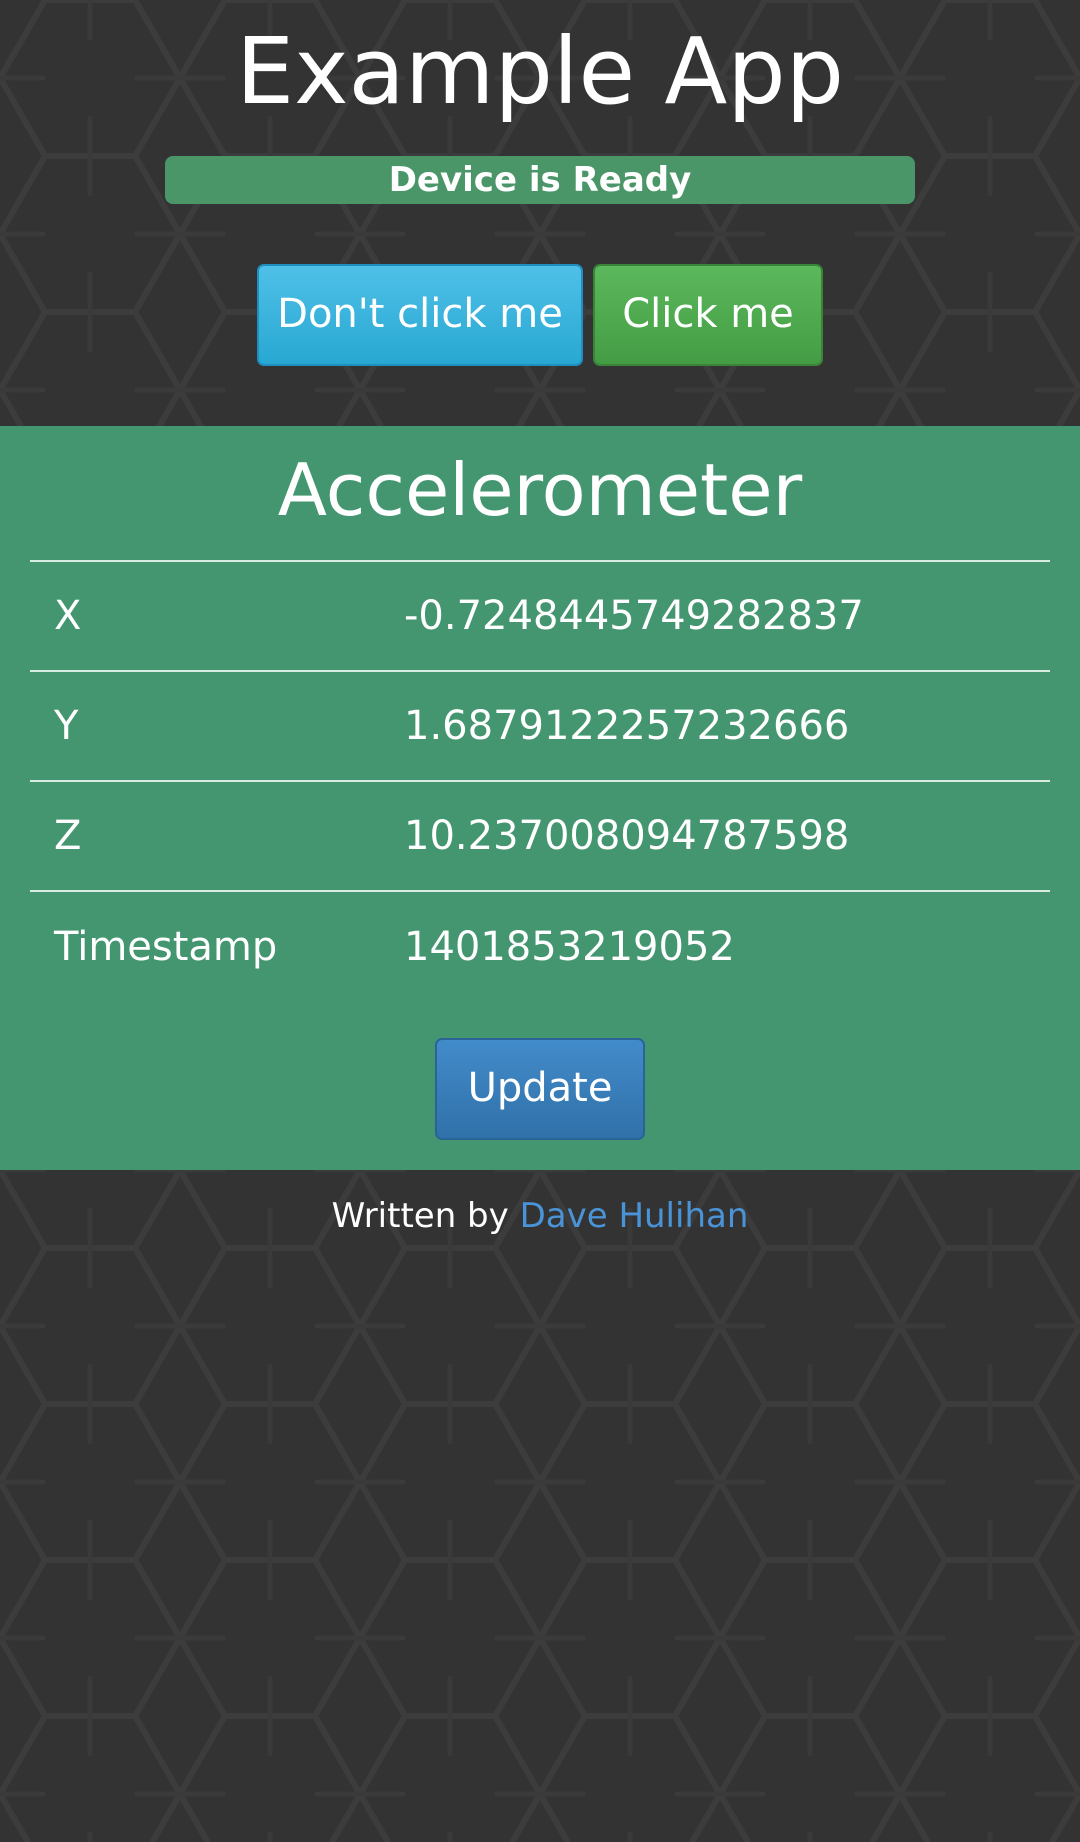 This screenshot has width=1080, height=1842. What do you see at coordinates (540, 490) in the screenshot?
I see `accelerometer-heading: Accelerometer` at bounding box center [540, 490].